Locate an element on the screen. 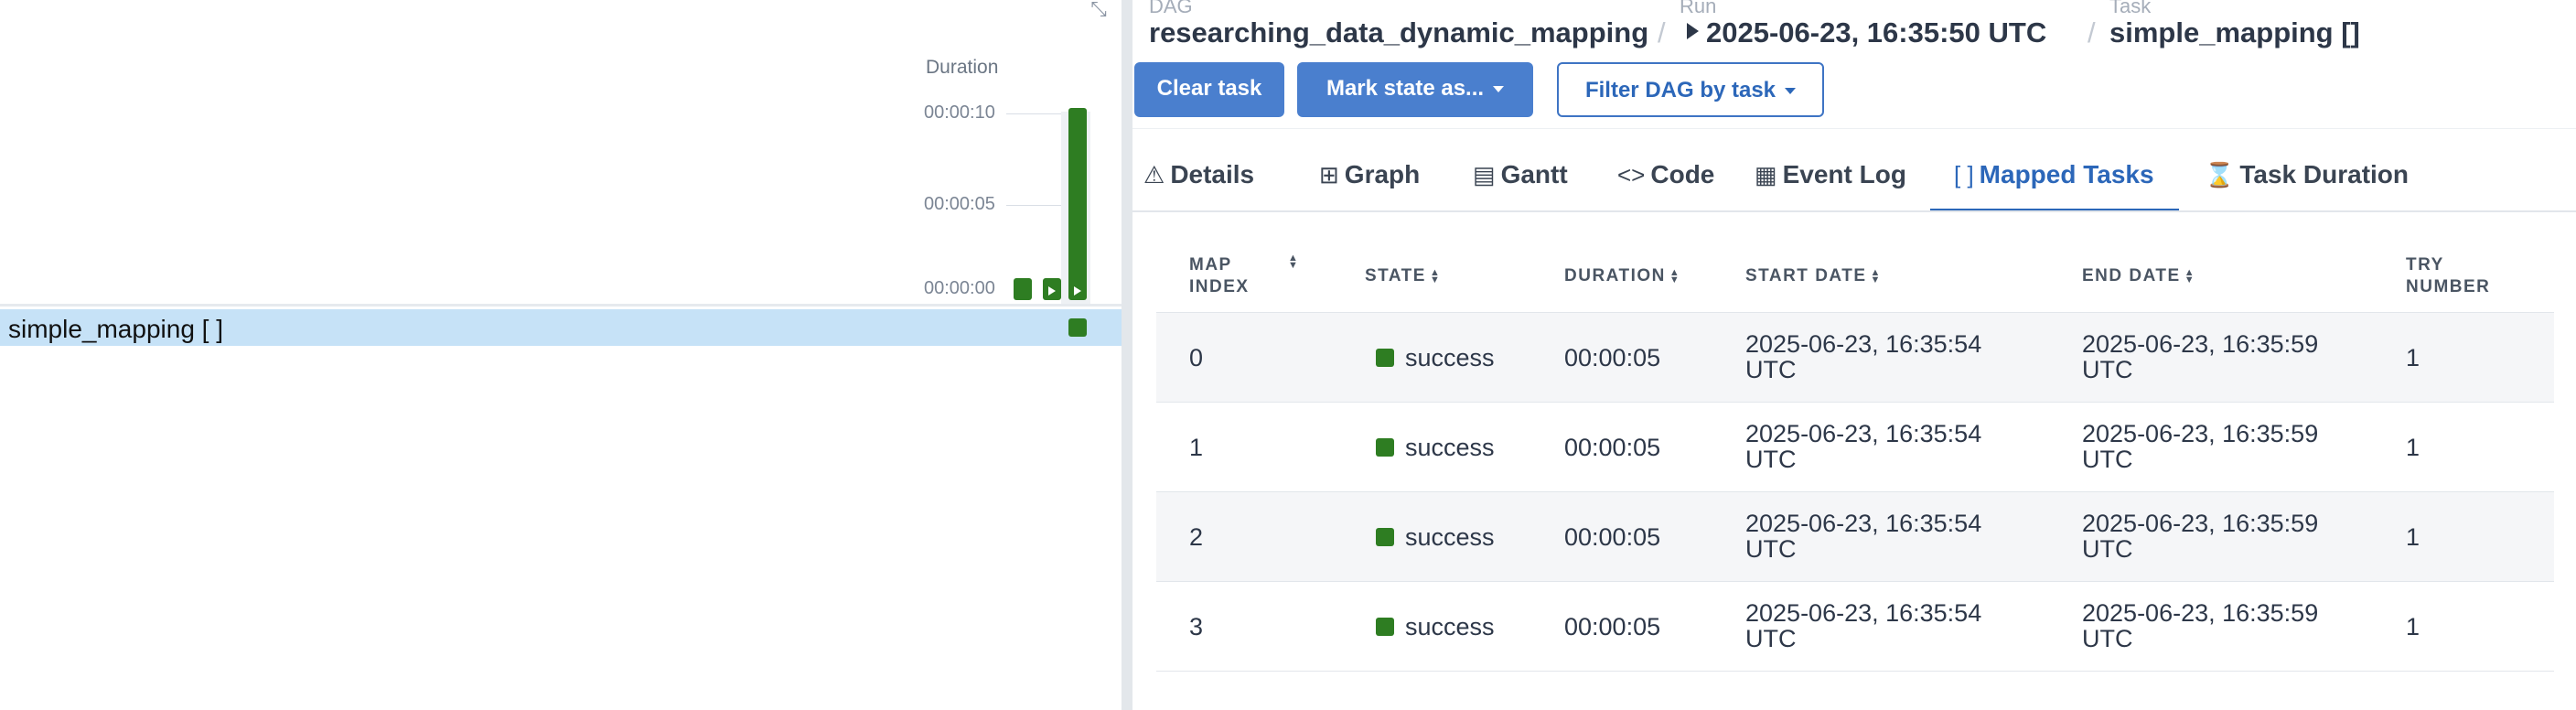  column-header-state: STATE ▲ ▼ is located at coordinates (1403, 276).